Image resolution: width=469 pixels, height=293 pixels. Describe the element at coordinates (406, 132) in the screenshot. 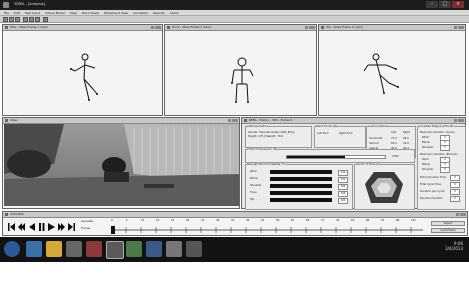

I see `load-col-right: Right` at that location.